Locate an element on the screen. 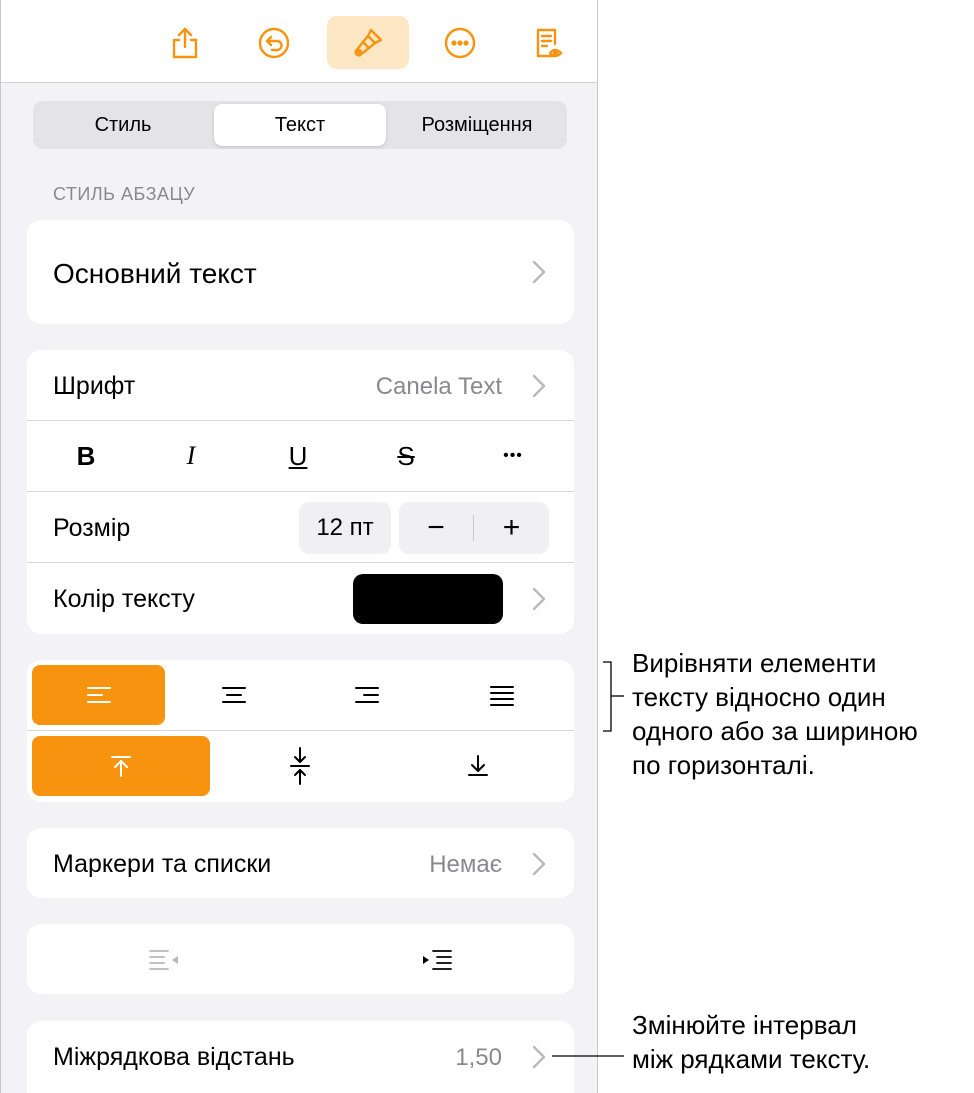  share-button is located at coordinates (185, 42).